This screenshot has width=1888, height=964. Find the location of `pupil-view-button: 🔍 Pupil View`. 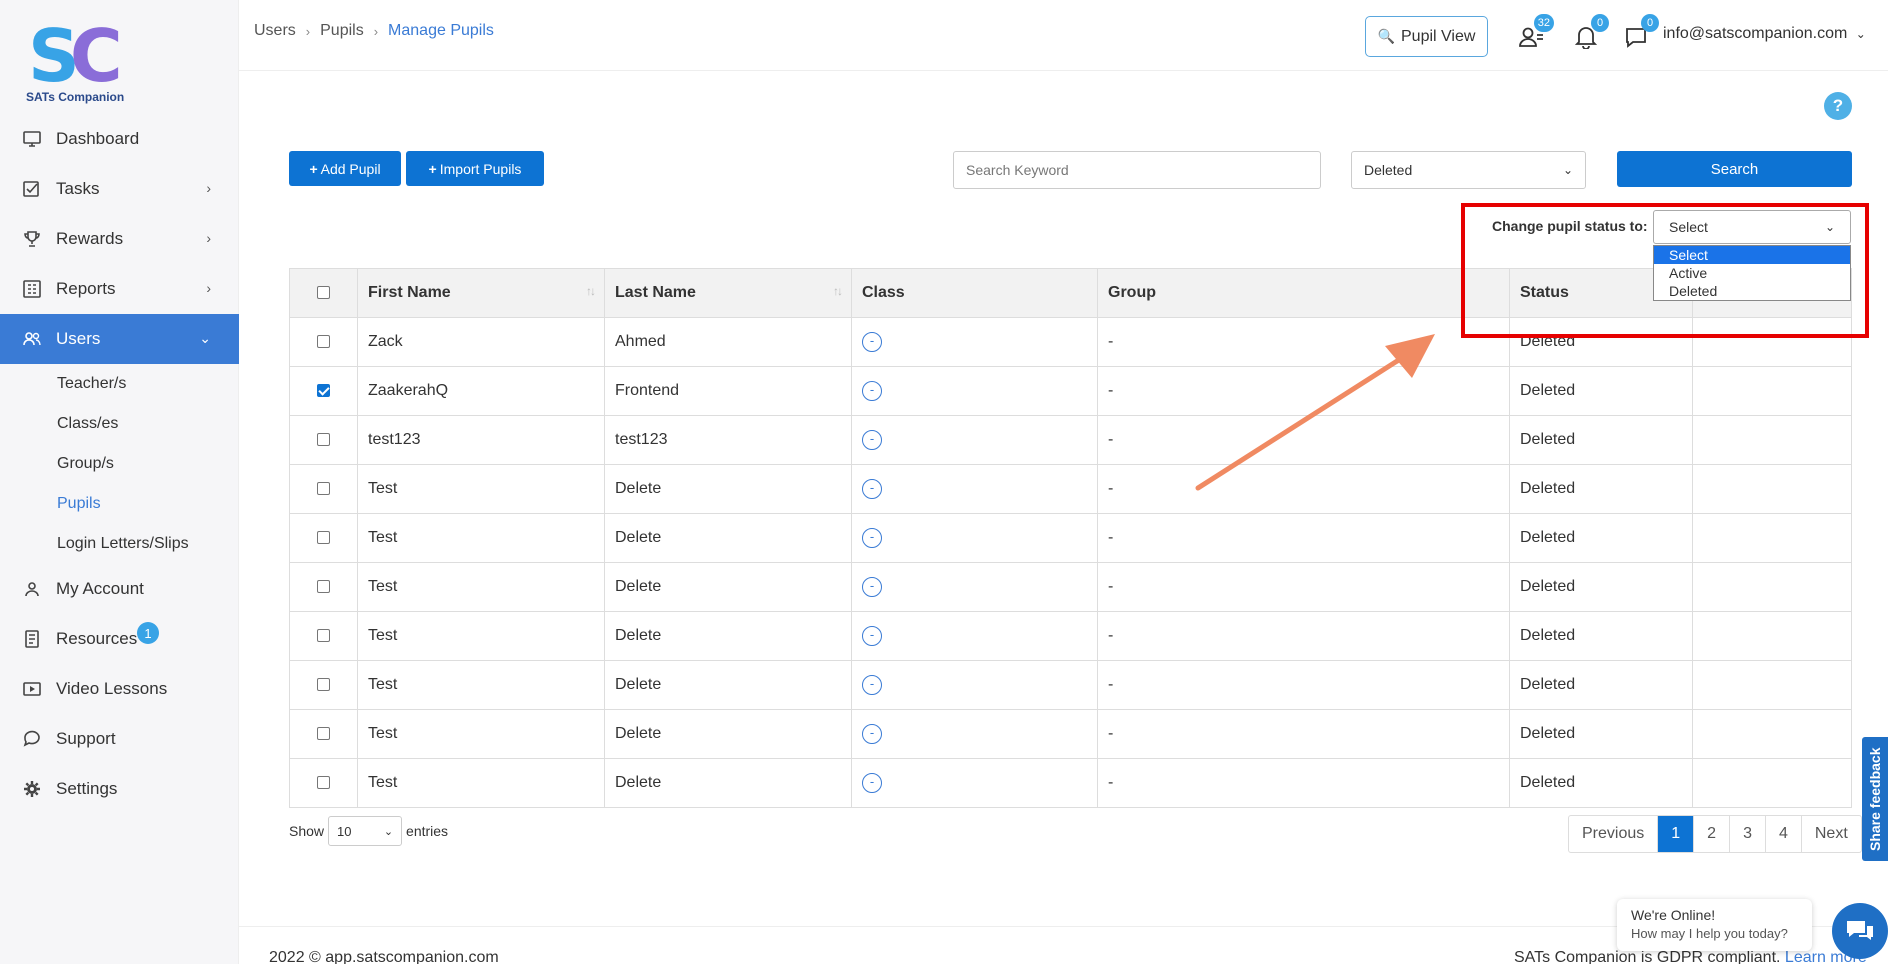

pupil-view-button: 🔍 Pupil View is located at coordinates (1426, 36).